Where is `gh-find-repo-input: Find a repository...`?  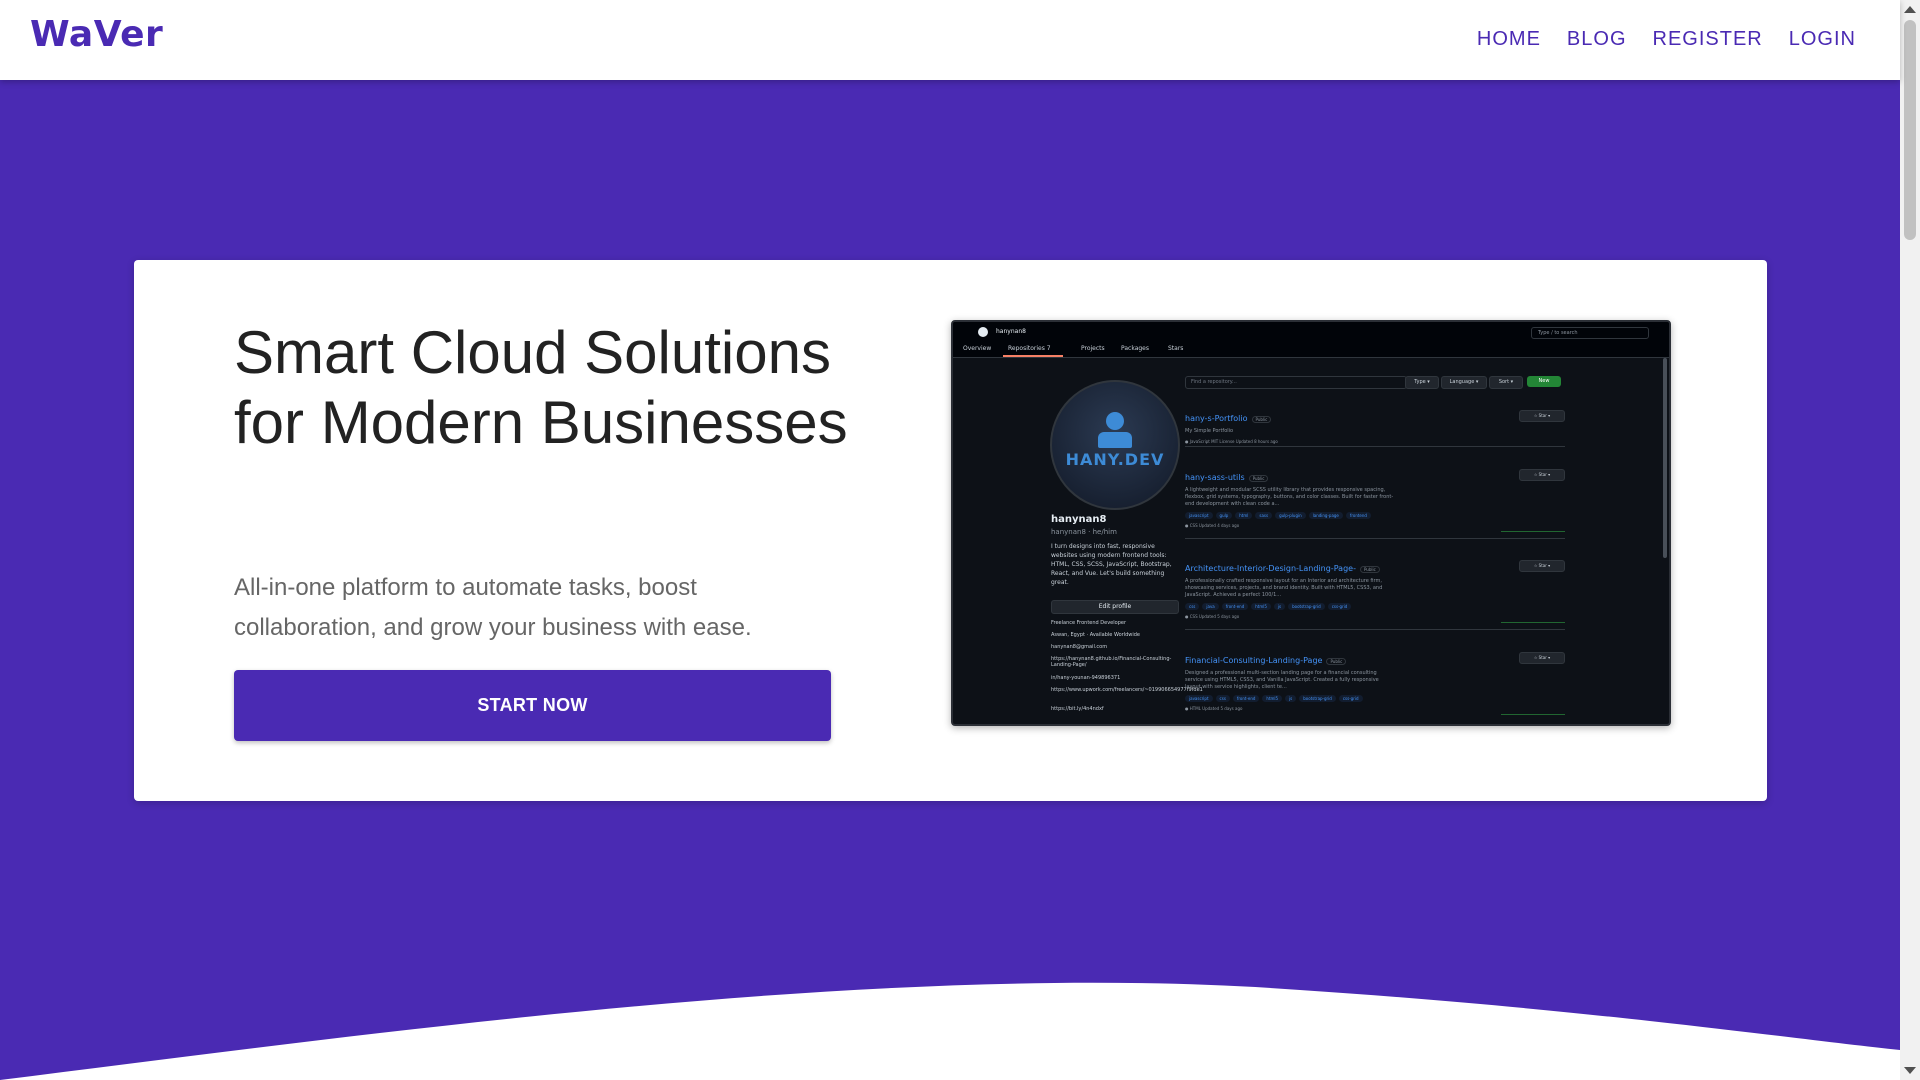 gh-find-repo-input: Find a repository... is located at coordinates (1296, 382).